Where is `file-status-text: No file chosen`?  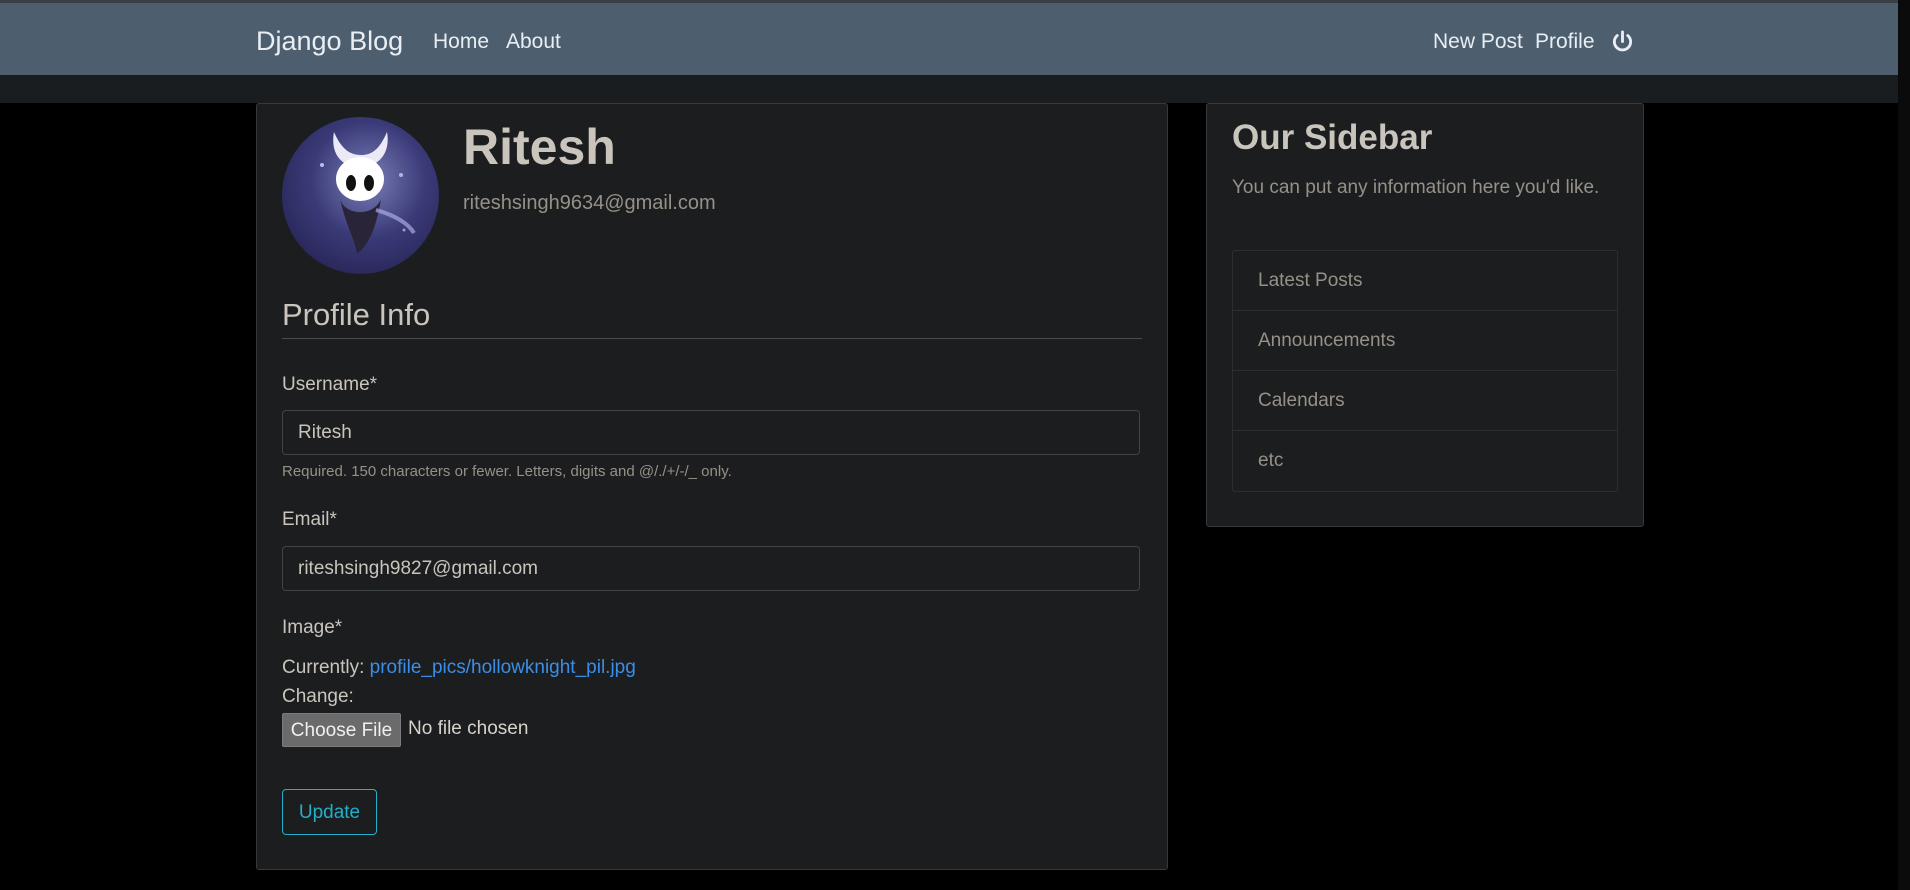
file-status-text: No file chosen is located at coordinates (468, 728).